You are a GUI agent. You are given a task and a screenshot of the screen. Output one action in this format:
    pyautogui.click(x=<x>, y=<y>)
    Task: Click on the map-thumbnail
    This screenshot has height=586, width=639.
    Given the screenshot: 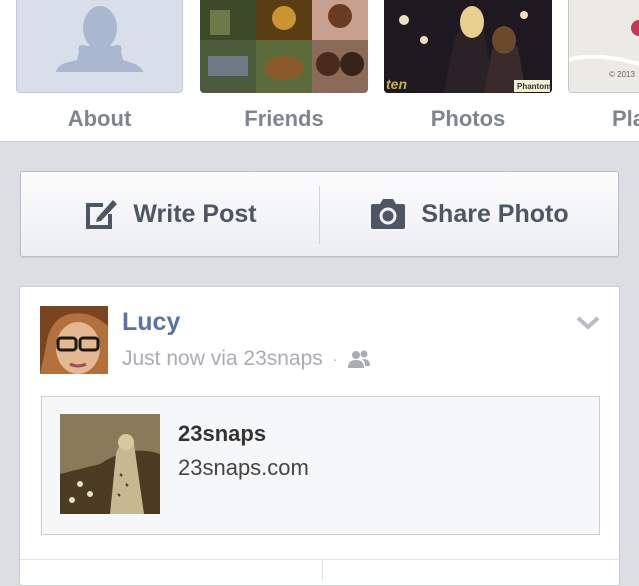 What is the action you would take?
    pyautogui.click(x=604, y=46)
    